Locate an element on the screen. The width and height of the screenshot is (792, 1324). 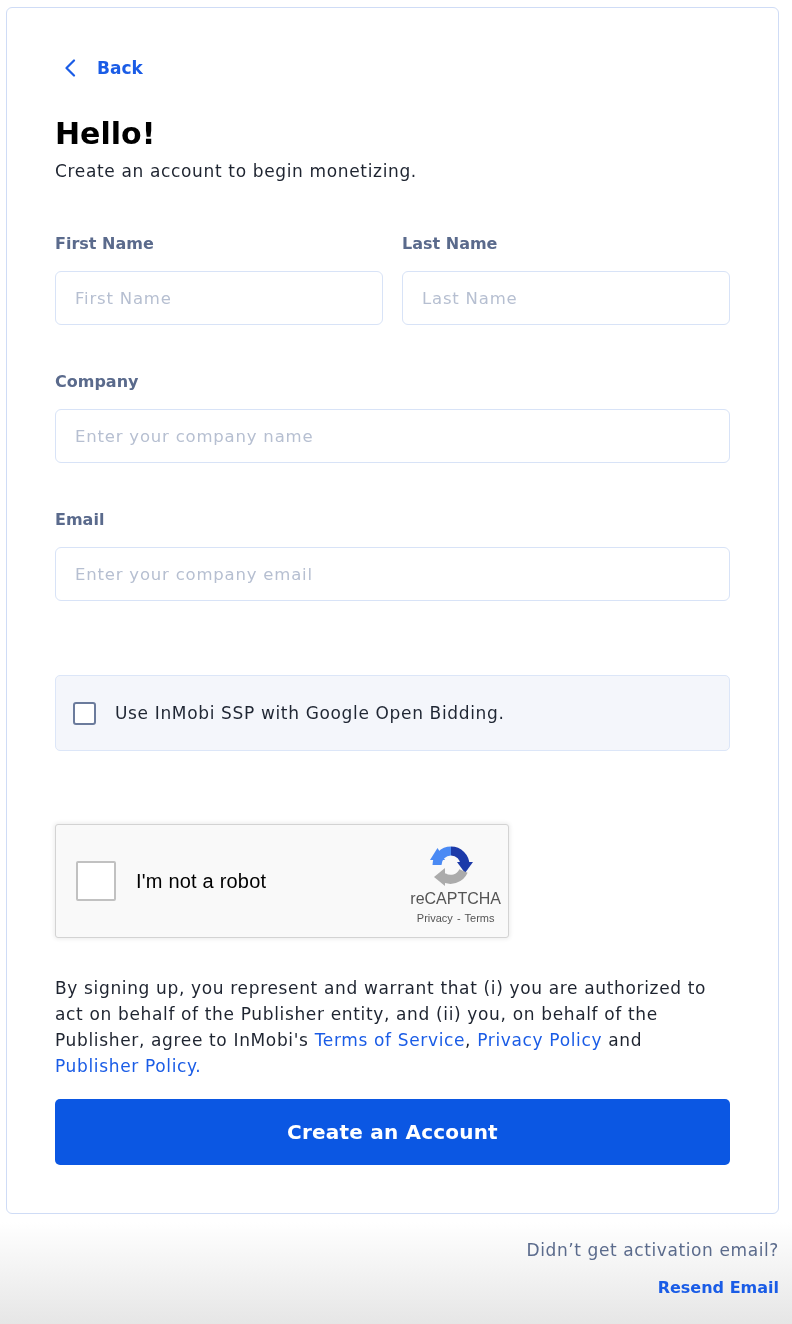
terms-text: By signing up, you represent and warrant that (i) you are authorized to act on behalf of the Publisher entity, and (ii) you, on behalf of the Publisher, agree to InMobi's Terms of Service, Privacy Policy and Publisher Policy. is located at coordinates (381, 1027).